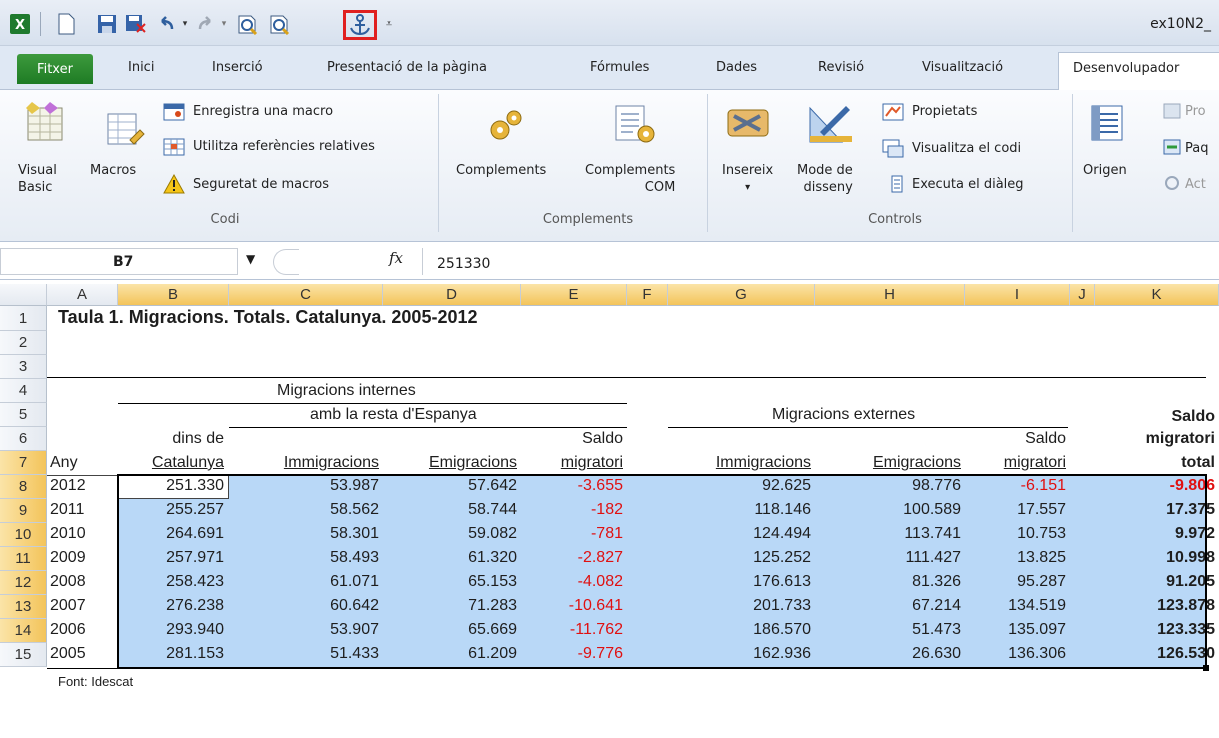  I want to click on tab-fitxer: Fitxer, so click(55, 69).